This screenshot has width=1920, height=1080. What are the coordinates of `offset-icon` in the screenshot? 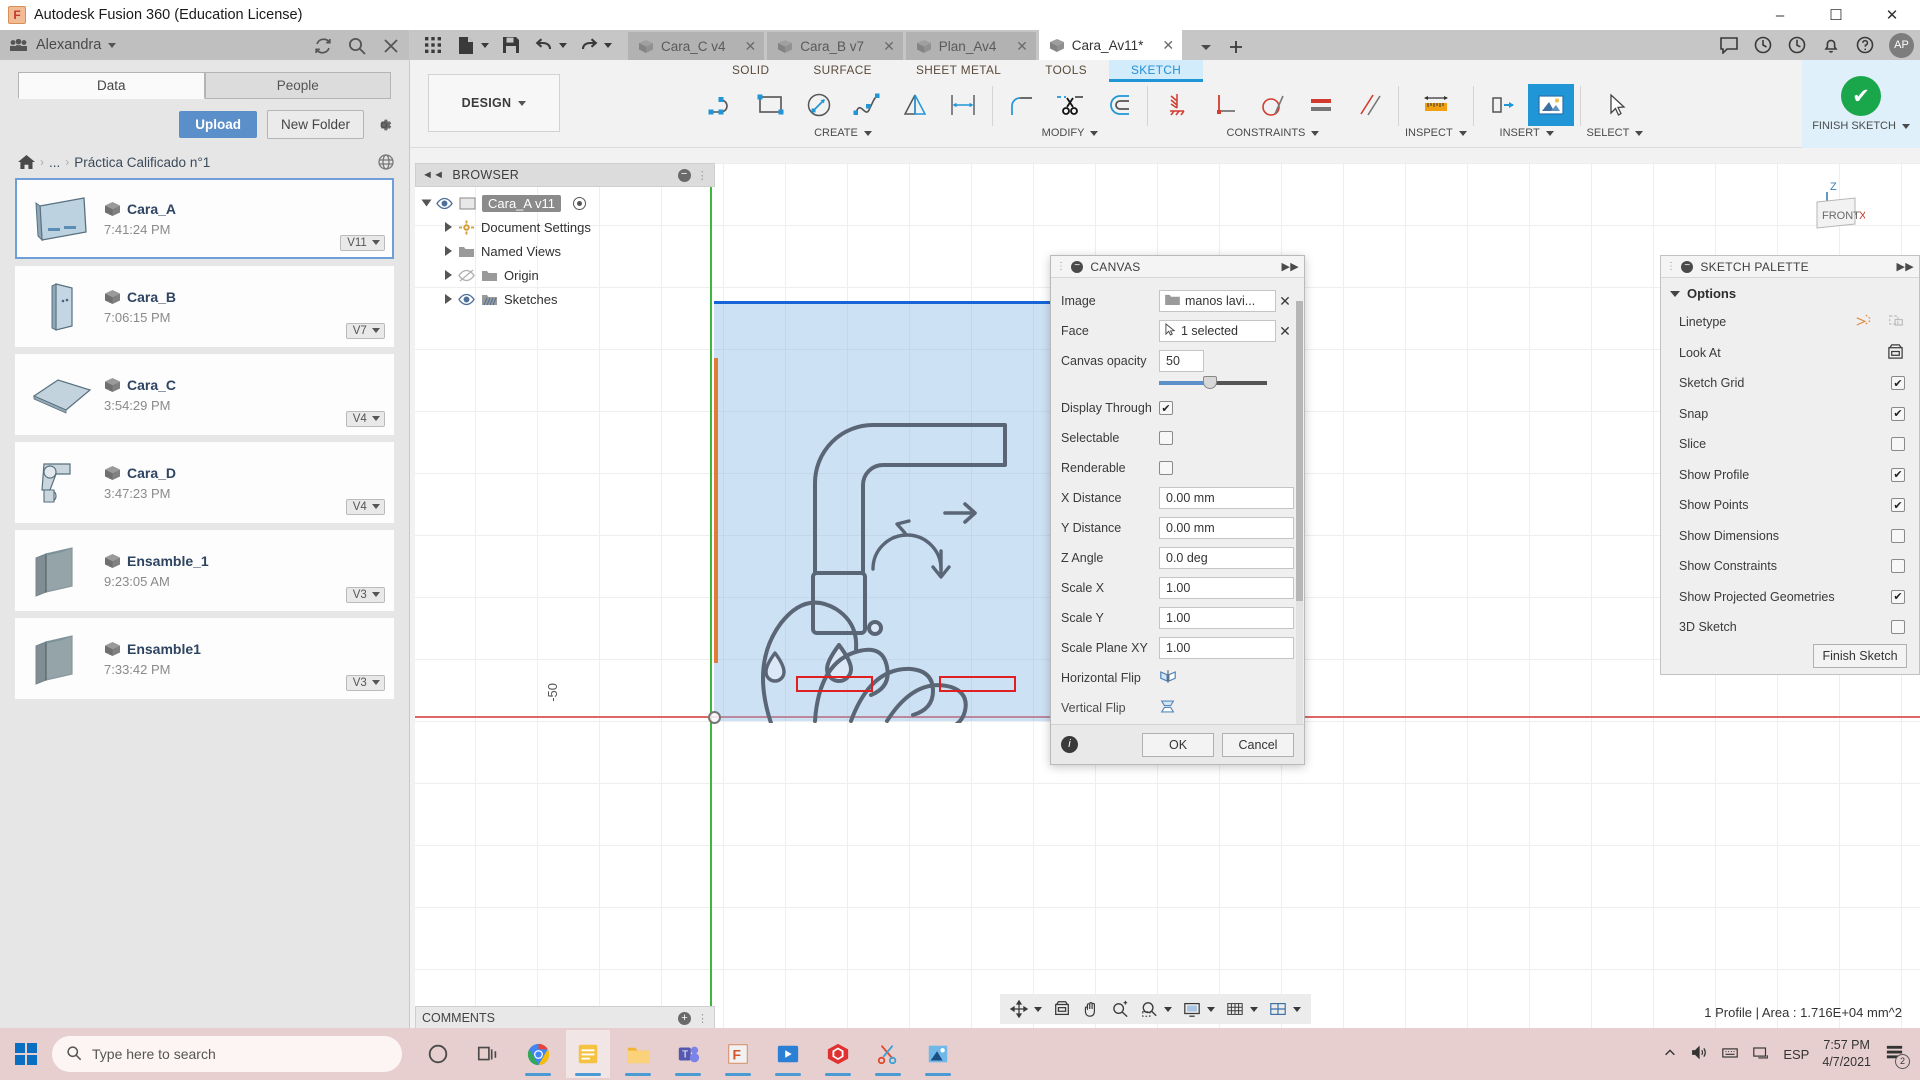 It's located at (1118, 105).